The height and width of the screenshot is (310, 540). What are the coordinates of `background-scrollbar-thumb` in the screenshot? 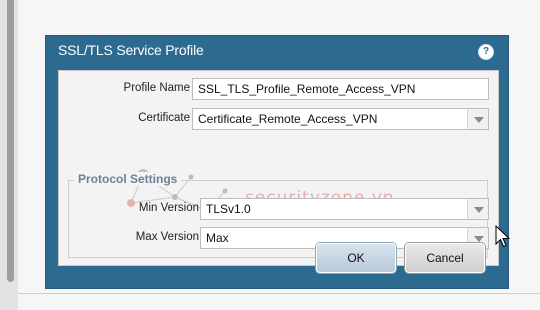 It's located at (10, 141).